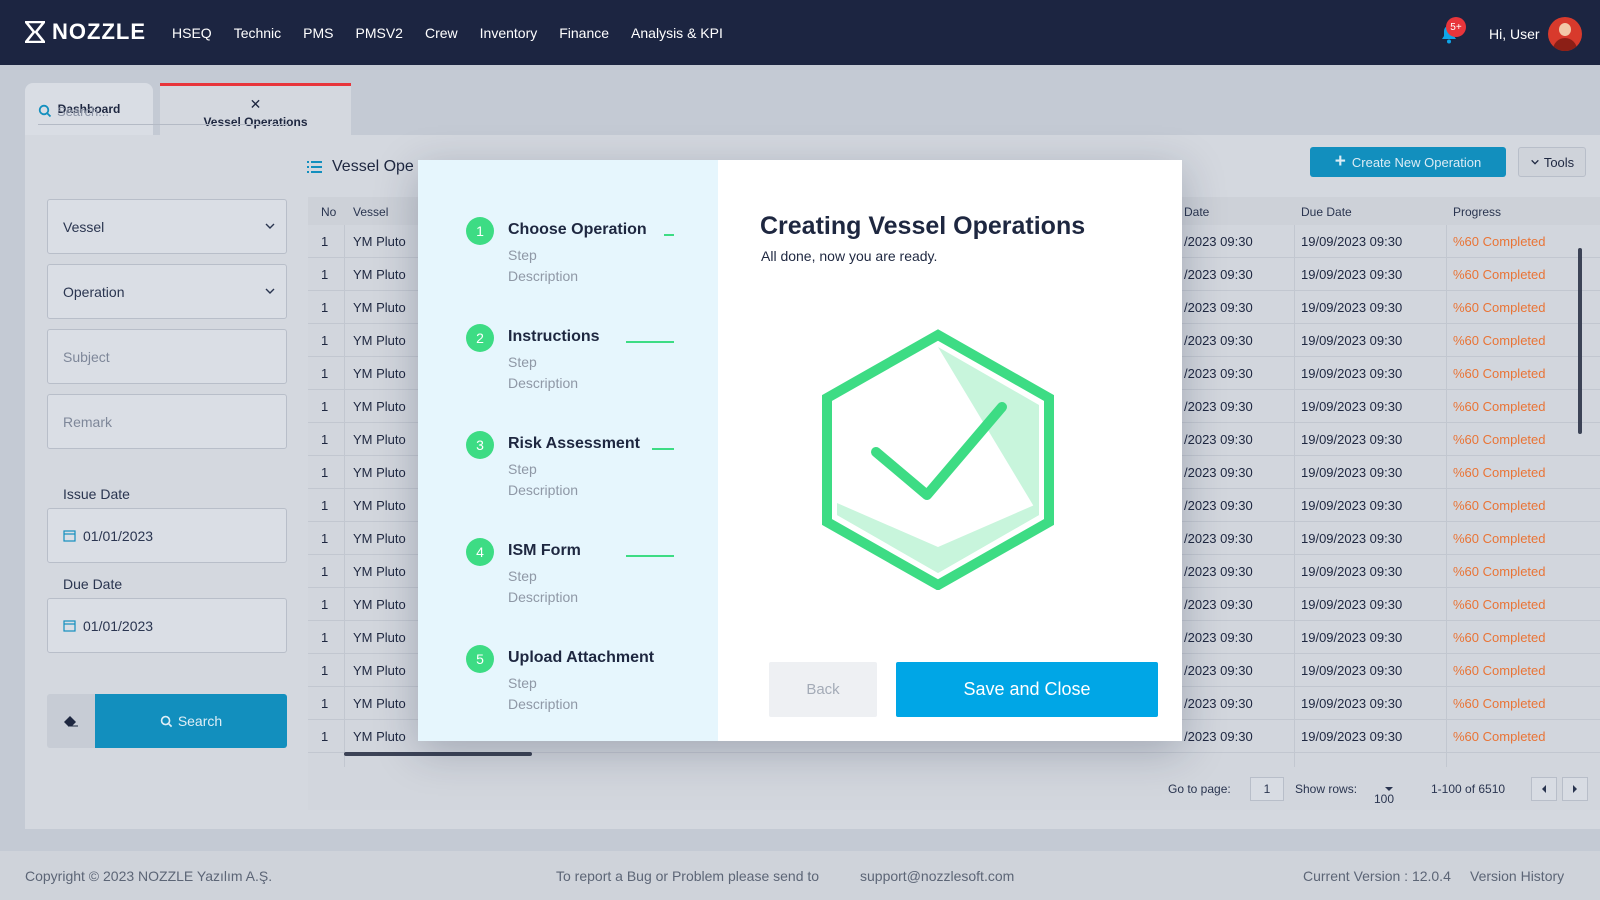 The image size is (1600, 900). I want to click on nav-item-analysis-kpi: Analysis & KPI, so click(677, 33).